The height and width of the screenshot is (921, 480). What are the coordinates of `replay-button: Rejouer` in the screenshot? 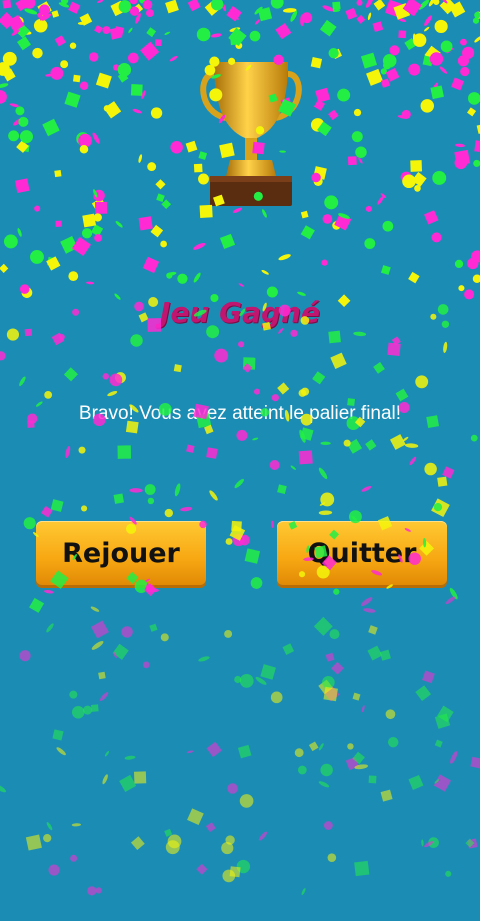 It's located at (121, 553).